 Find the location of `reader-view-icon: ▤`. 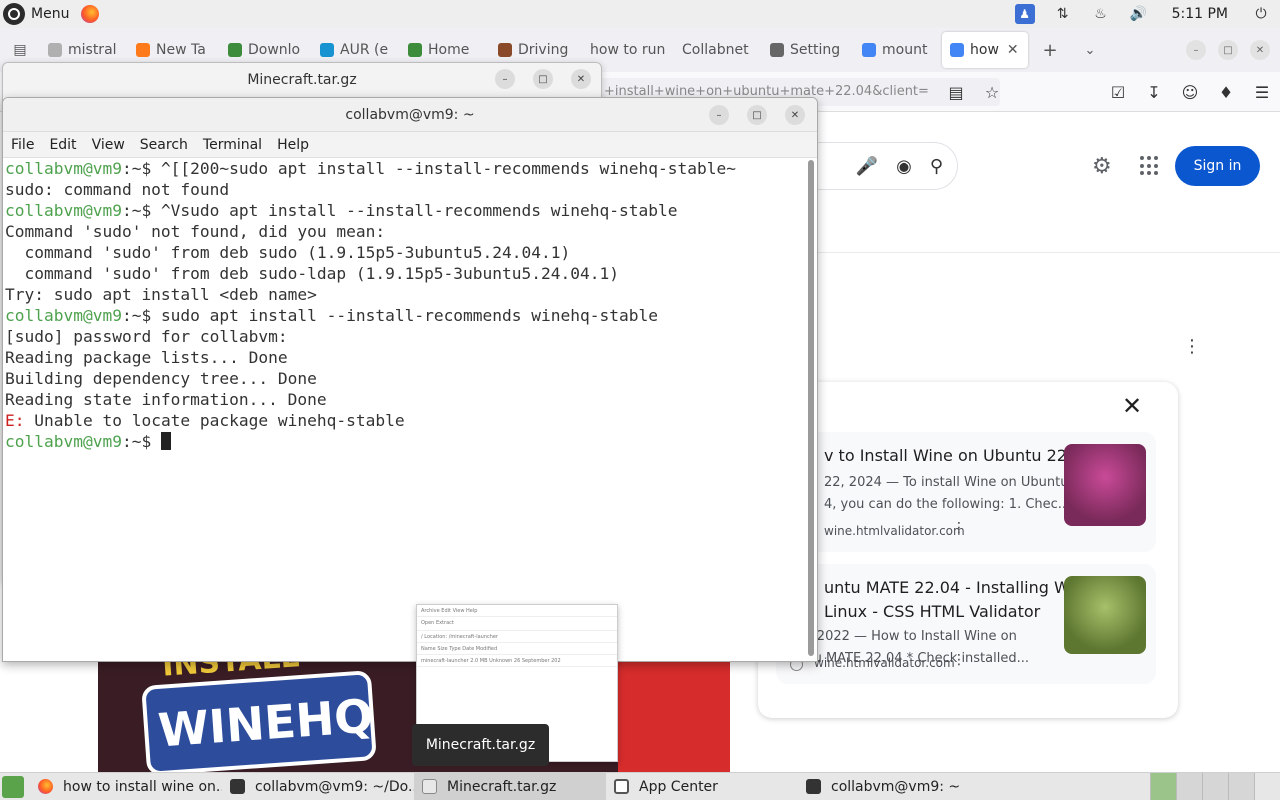

reader-view-icon: ▤ is located at coordinates (956, 92).